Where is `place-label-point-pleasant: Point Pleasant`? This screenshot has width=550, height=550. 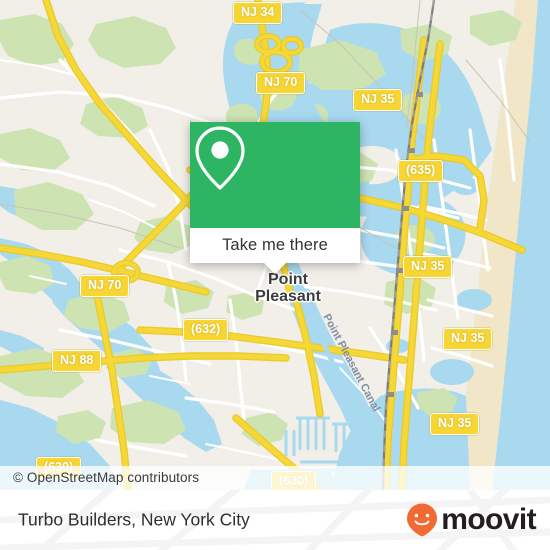 place-label-point-pleasant: Point Pleasant is located at coordinates (288, 288).